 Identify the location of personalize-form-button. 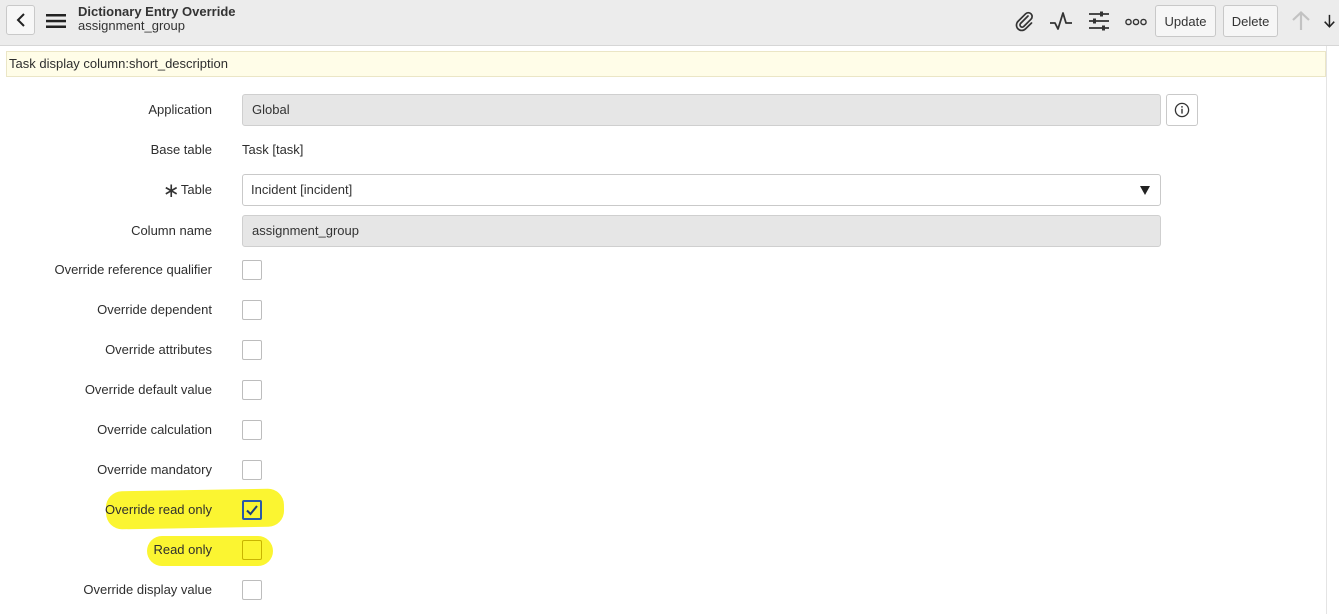
(1099, 21).